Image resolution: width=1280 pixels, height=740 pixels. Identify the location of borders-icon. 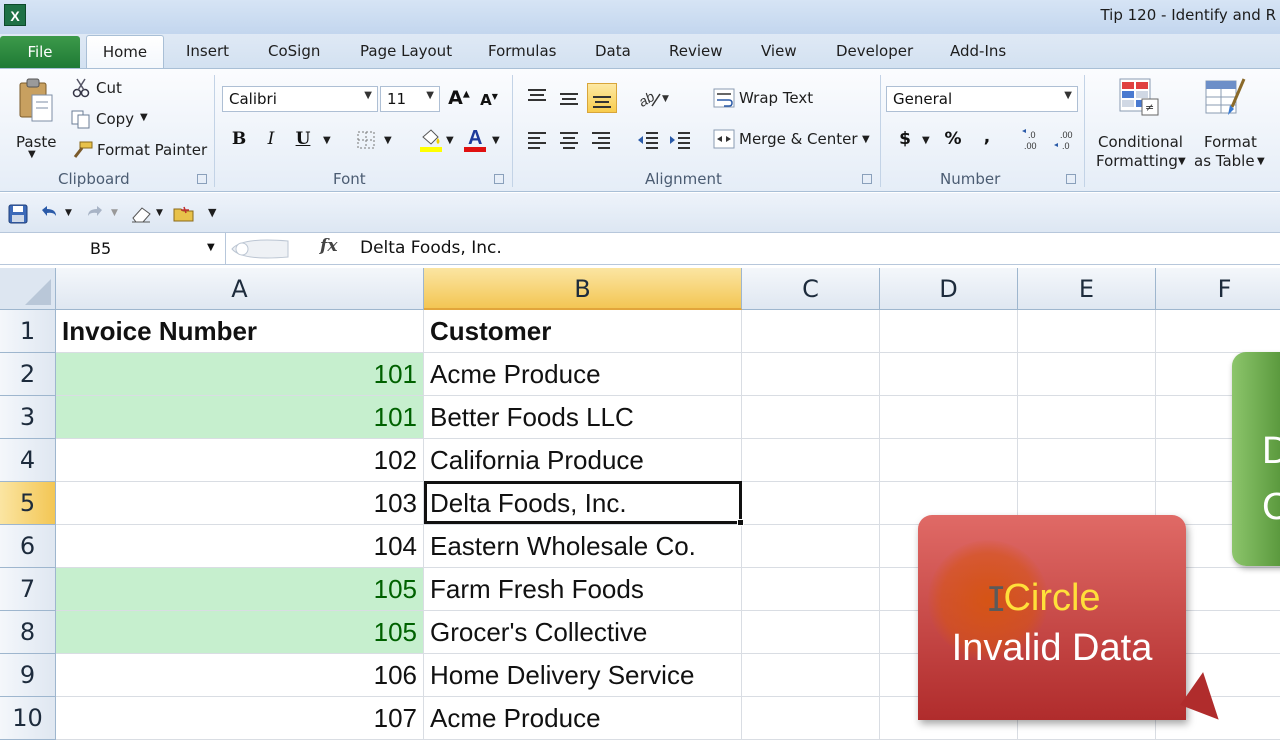
(367, 140).